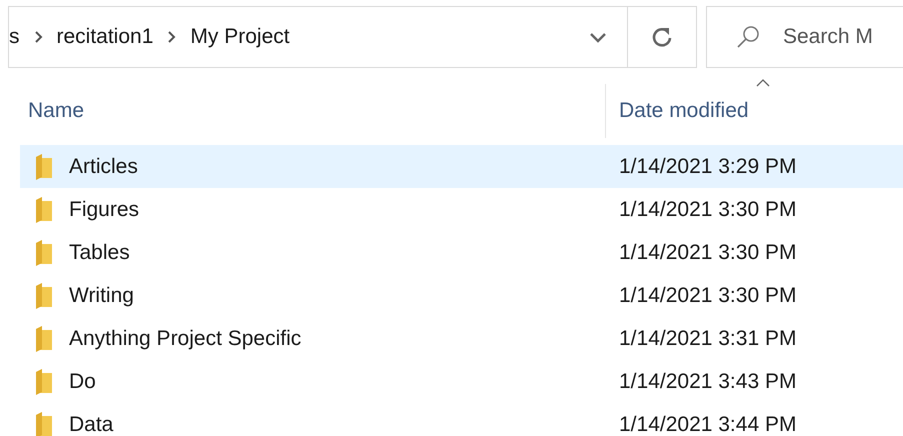 The height and width of the screenshot is (436, 903). Describe the element at coordinates (105, 37) in the screenshot. I see `breadcrumb-item: recitation1` at that location.